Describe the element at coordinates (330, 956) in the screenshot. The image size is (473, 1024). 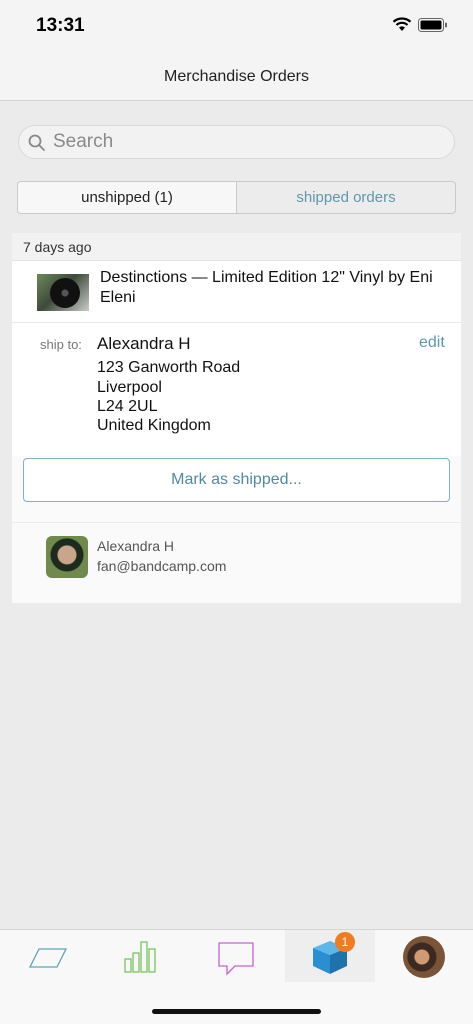
I see `tab-orders: 1` at that location.